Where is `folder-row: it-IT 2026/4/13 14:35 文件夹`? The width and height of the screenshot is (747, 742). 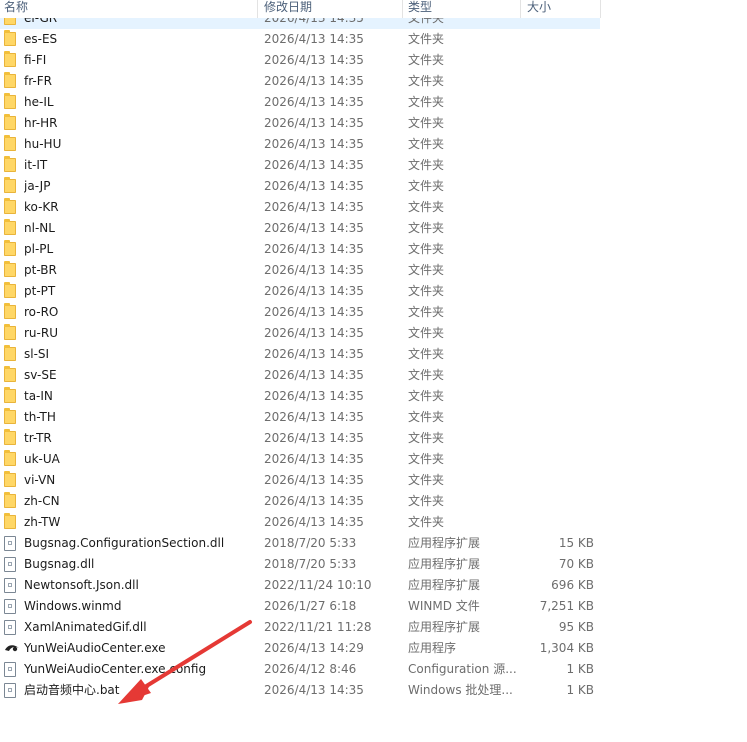
folder-row: it-IT 2026/4/13 14:35 文件夹 is located at coordinates (300, 165).